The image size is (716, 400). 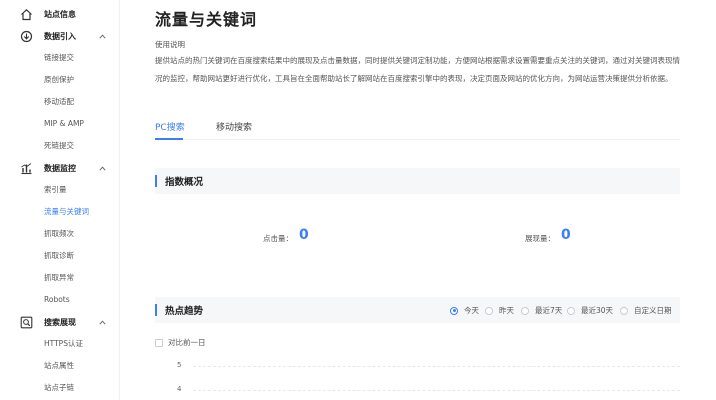 I want to click on range-option-today: 今天, so click(x=464, y=310).